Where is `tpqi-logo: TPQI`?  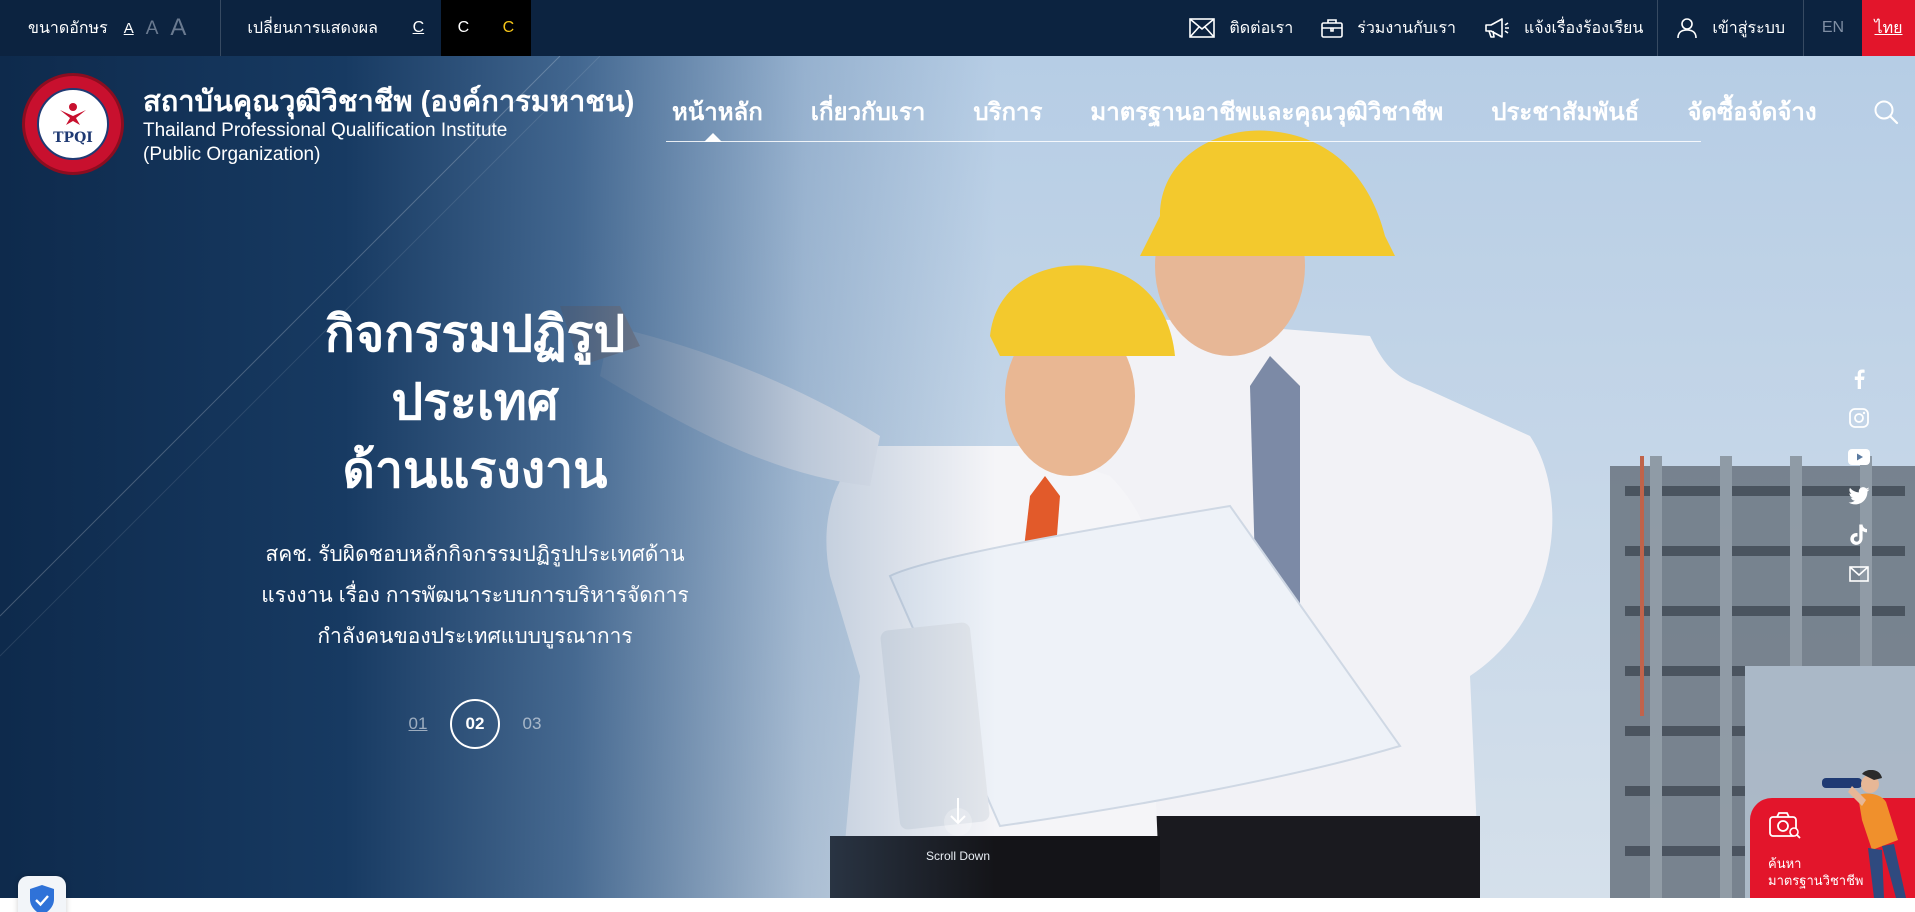
tpqi-logo: TPQI is located at coordinates (73, 124).